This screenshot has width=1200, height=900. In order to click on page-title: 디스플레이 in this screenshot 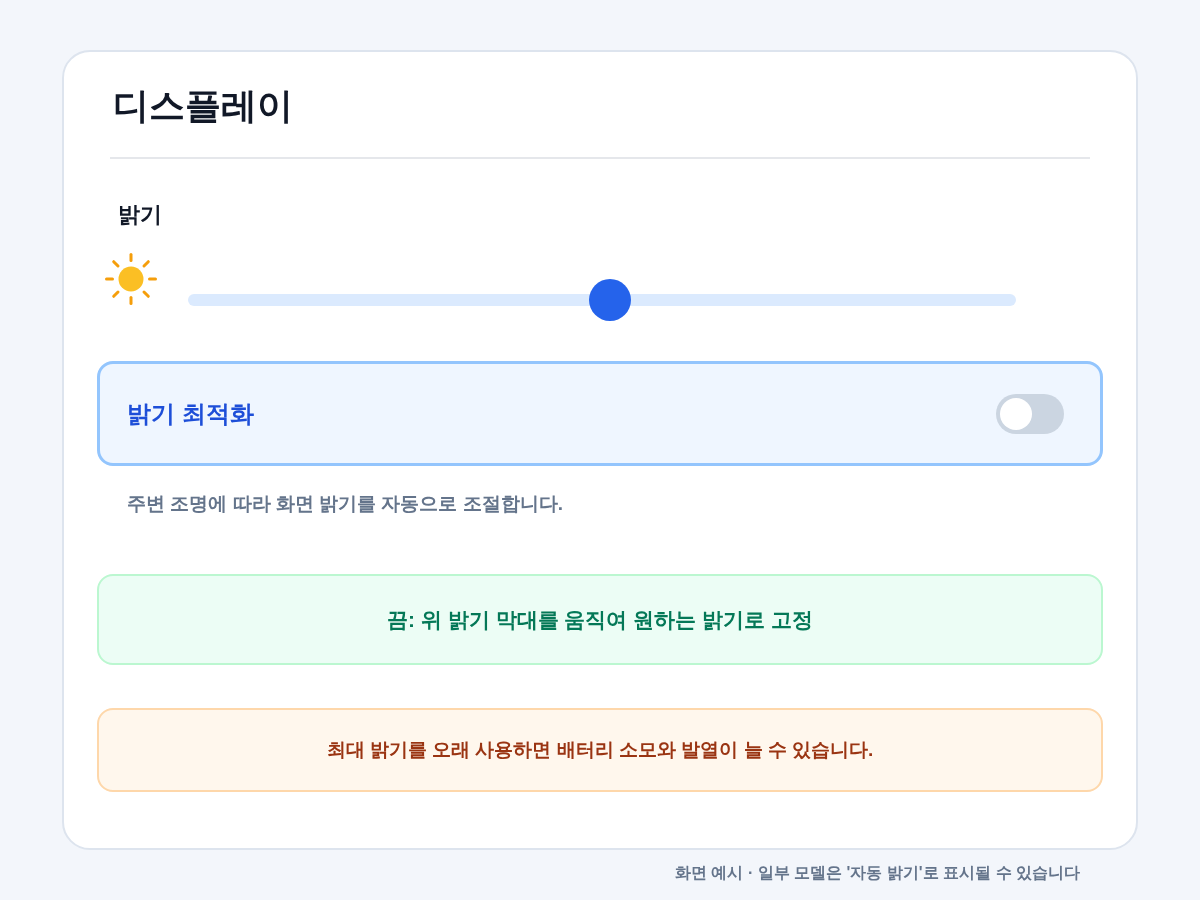, I will do `click(203, 106)`.